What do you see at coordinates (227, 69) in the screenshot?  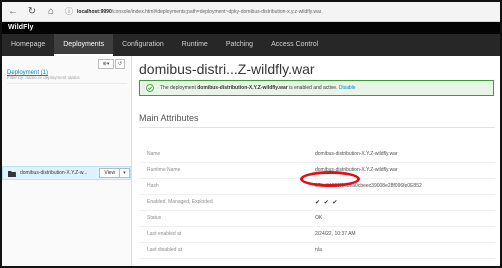 I see `page-title: domibus-distri...Z-wildfly.war` at bounding box center [227, 69].